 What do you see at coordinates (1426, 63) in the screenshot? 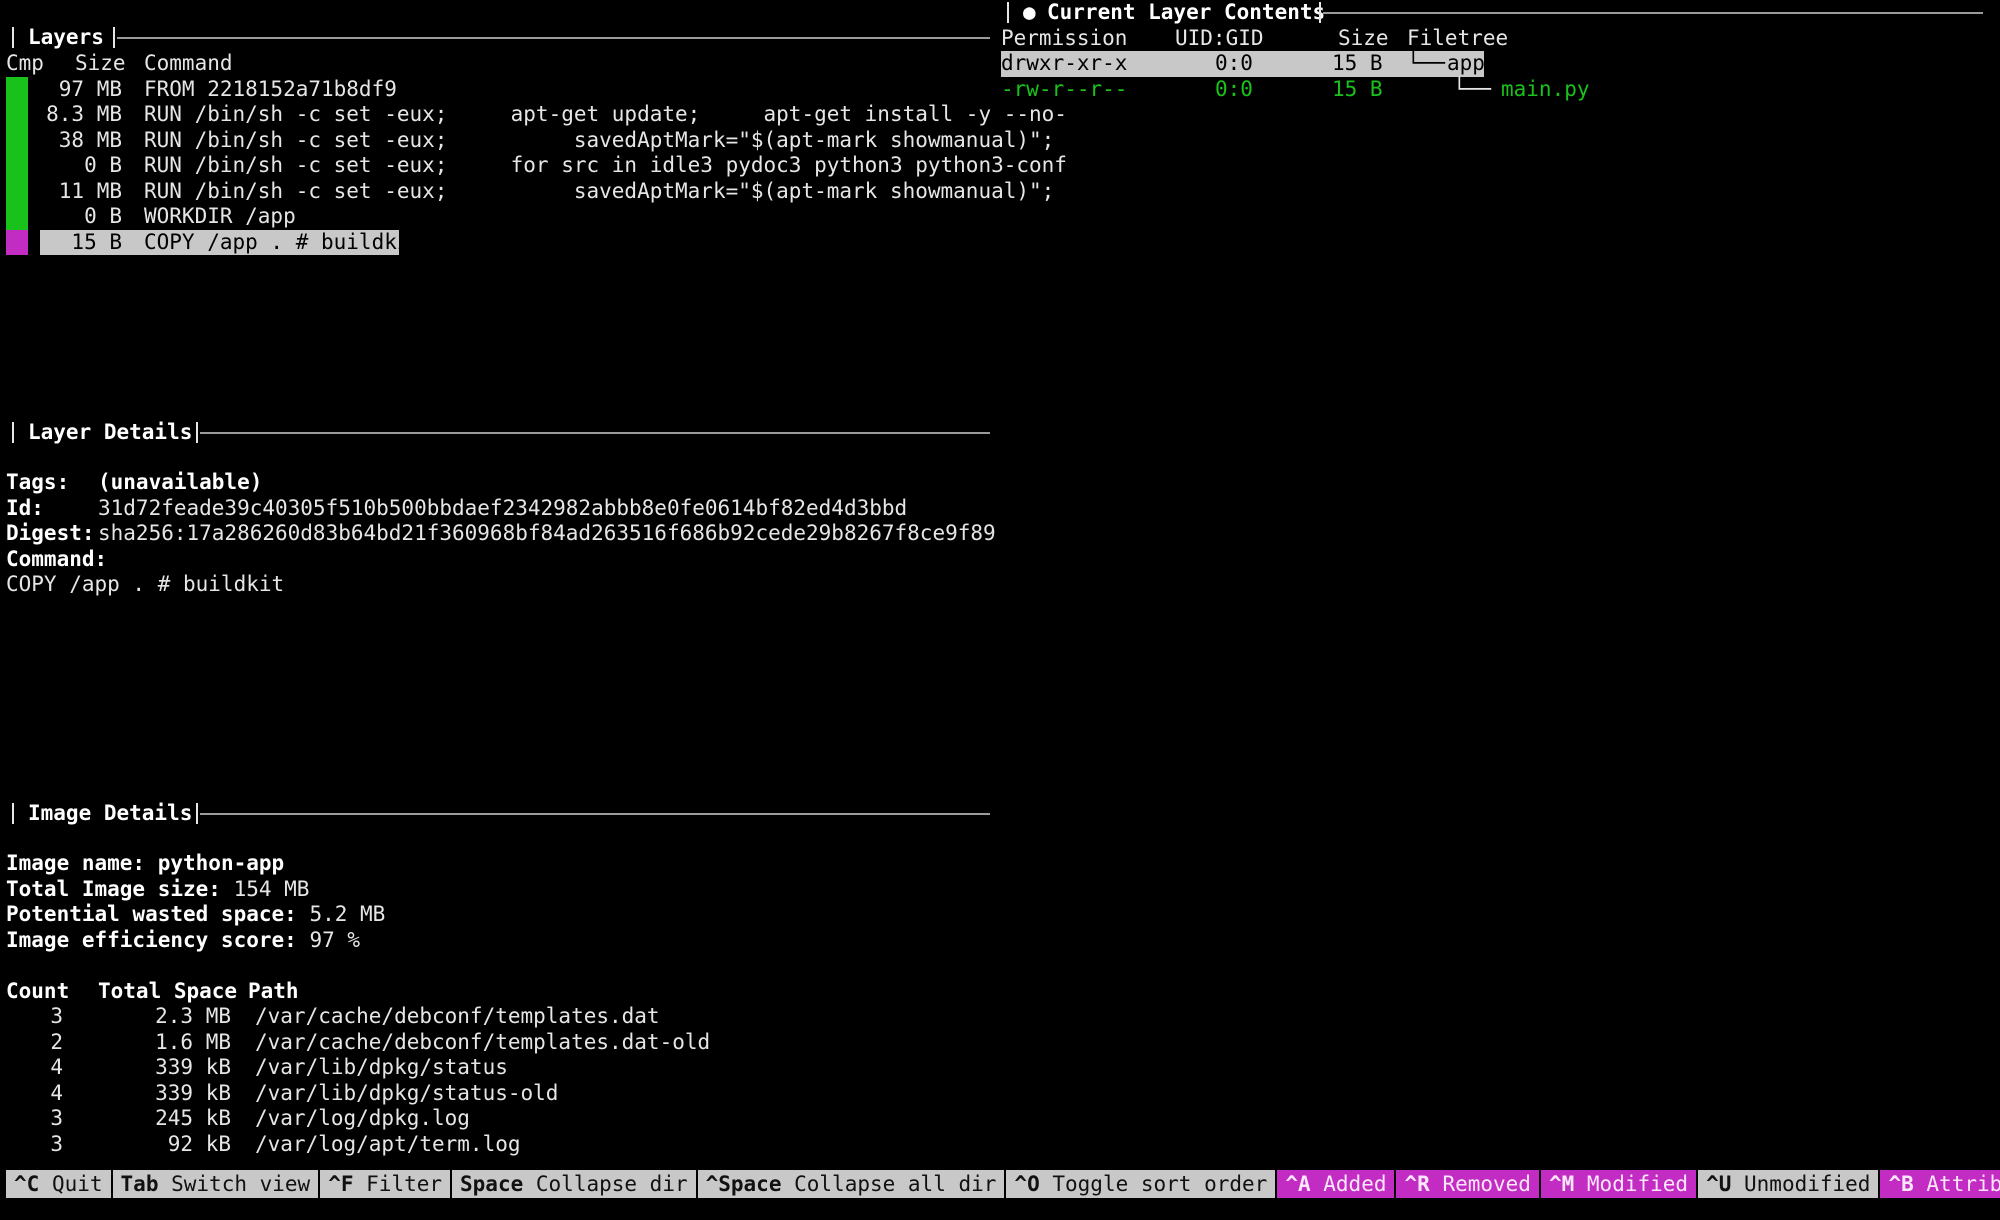
I see `tree-branch: └──` at bounding box center [1426, 63].